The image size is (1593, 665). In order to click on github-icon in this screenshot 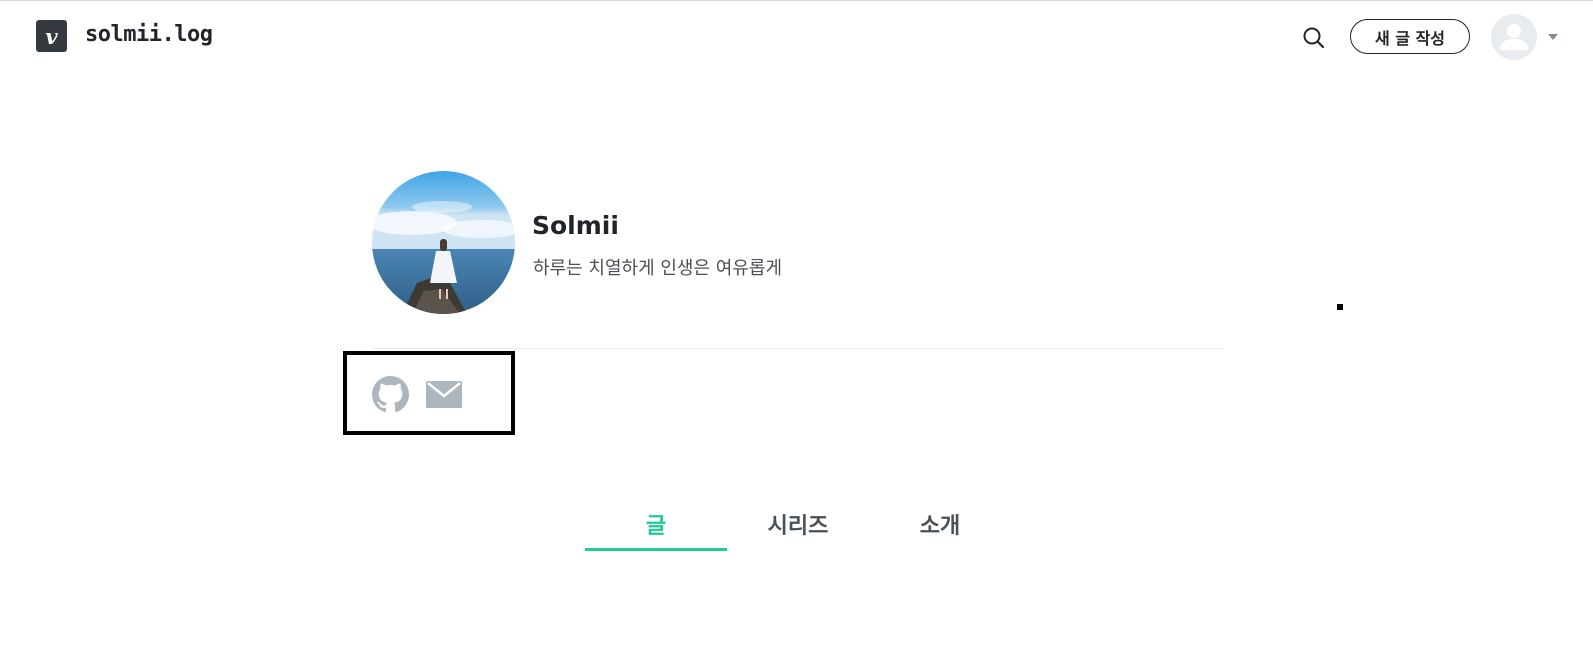, I will do `click(390, 394)`.